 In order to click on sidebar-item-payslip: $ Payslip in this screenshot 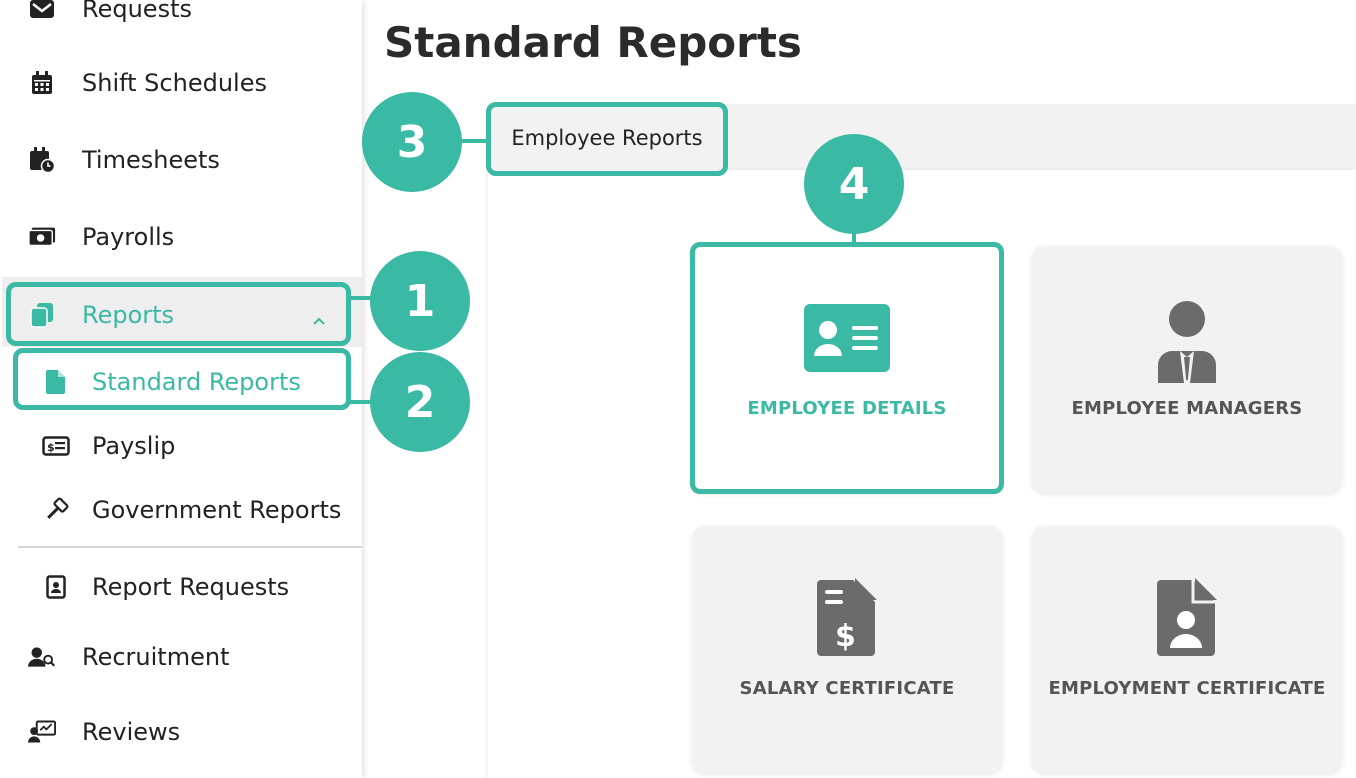, I will do `click(181, 446)`.